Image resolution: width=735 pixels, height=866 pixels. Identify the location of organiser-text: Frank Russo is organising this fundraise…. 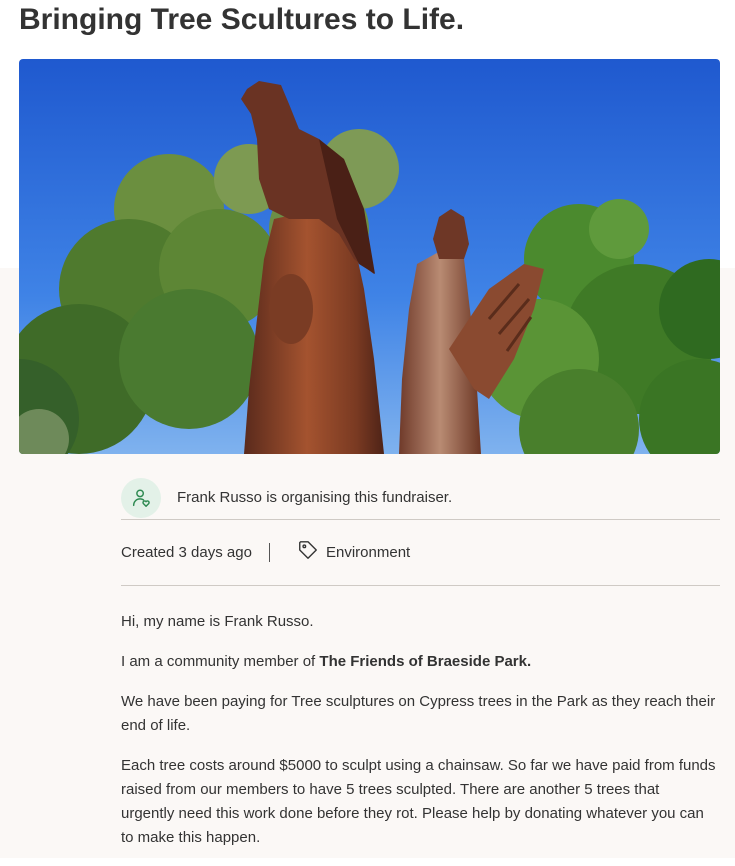
(315, 497).